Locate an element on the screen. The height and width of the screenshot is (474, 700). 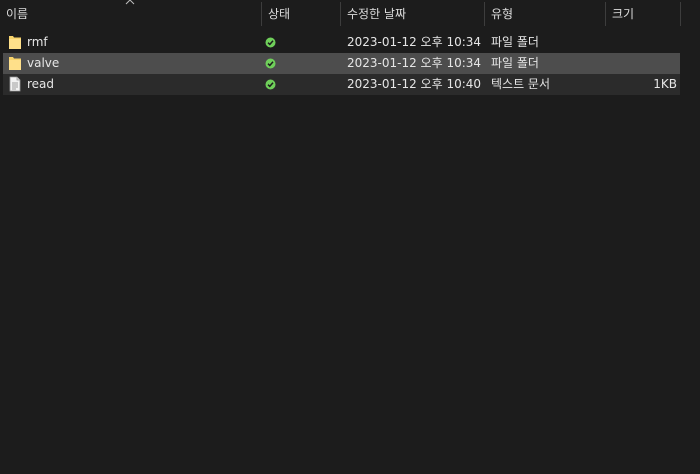
column-header-status-label: 상태 is located at coordinates (279, 14).